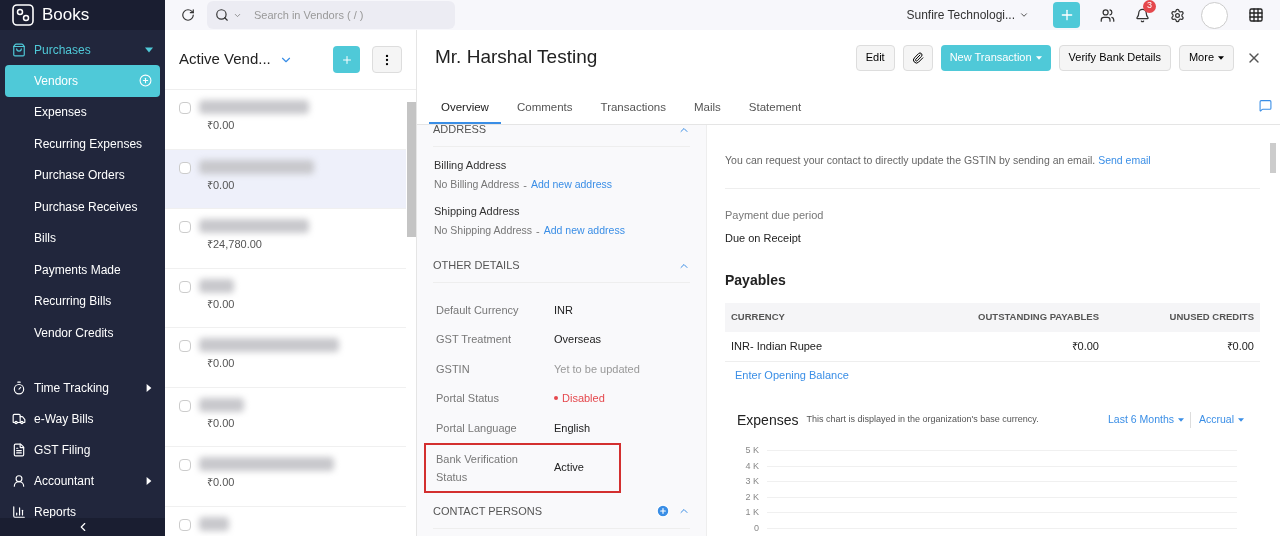  What do you see at coordinates (145, 81) in the screenshot?
I see `add-icon` at bounding box center [145, 81].